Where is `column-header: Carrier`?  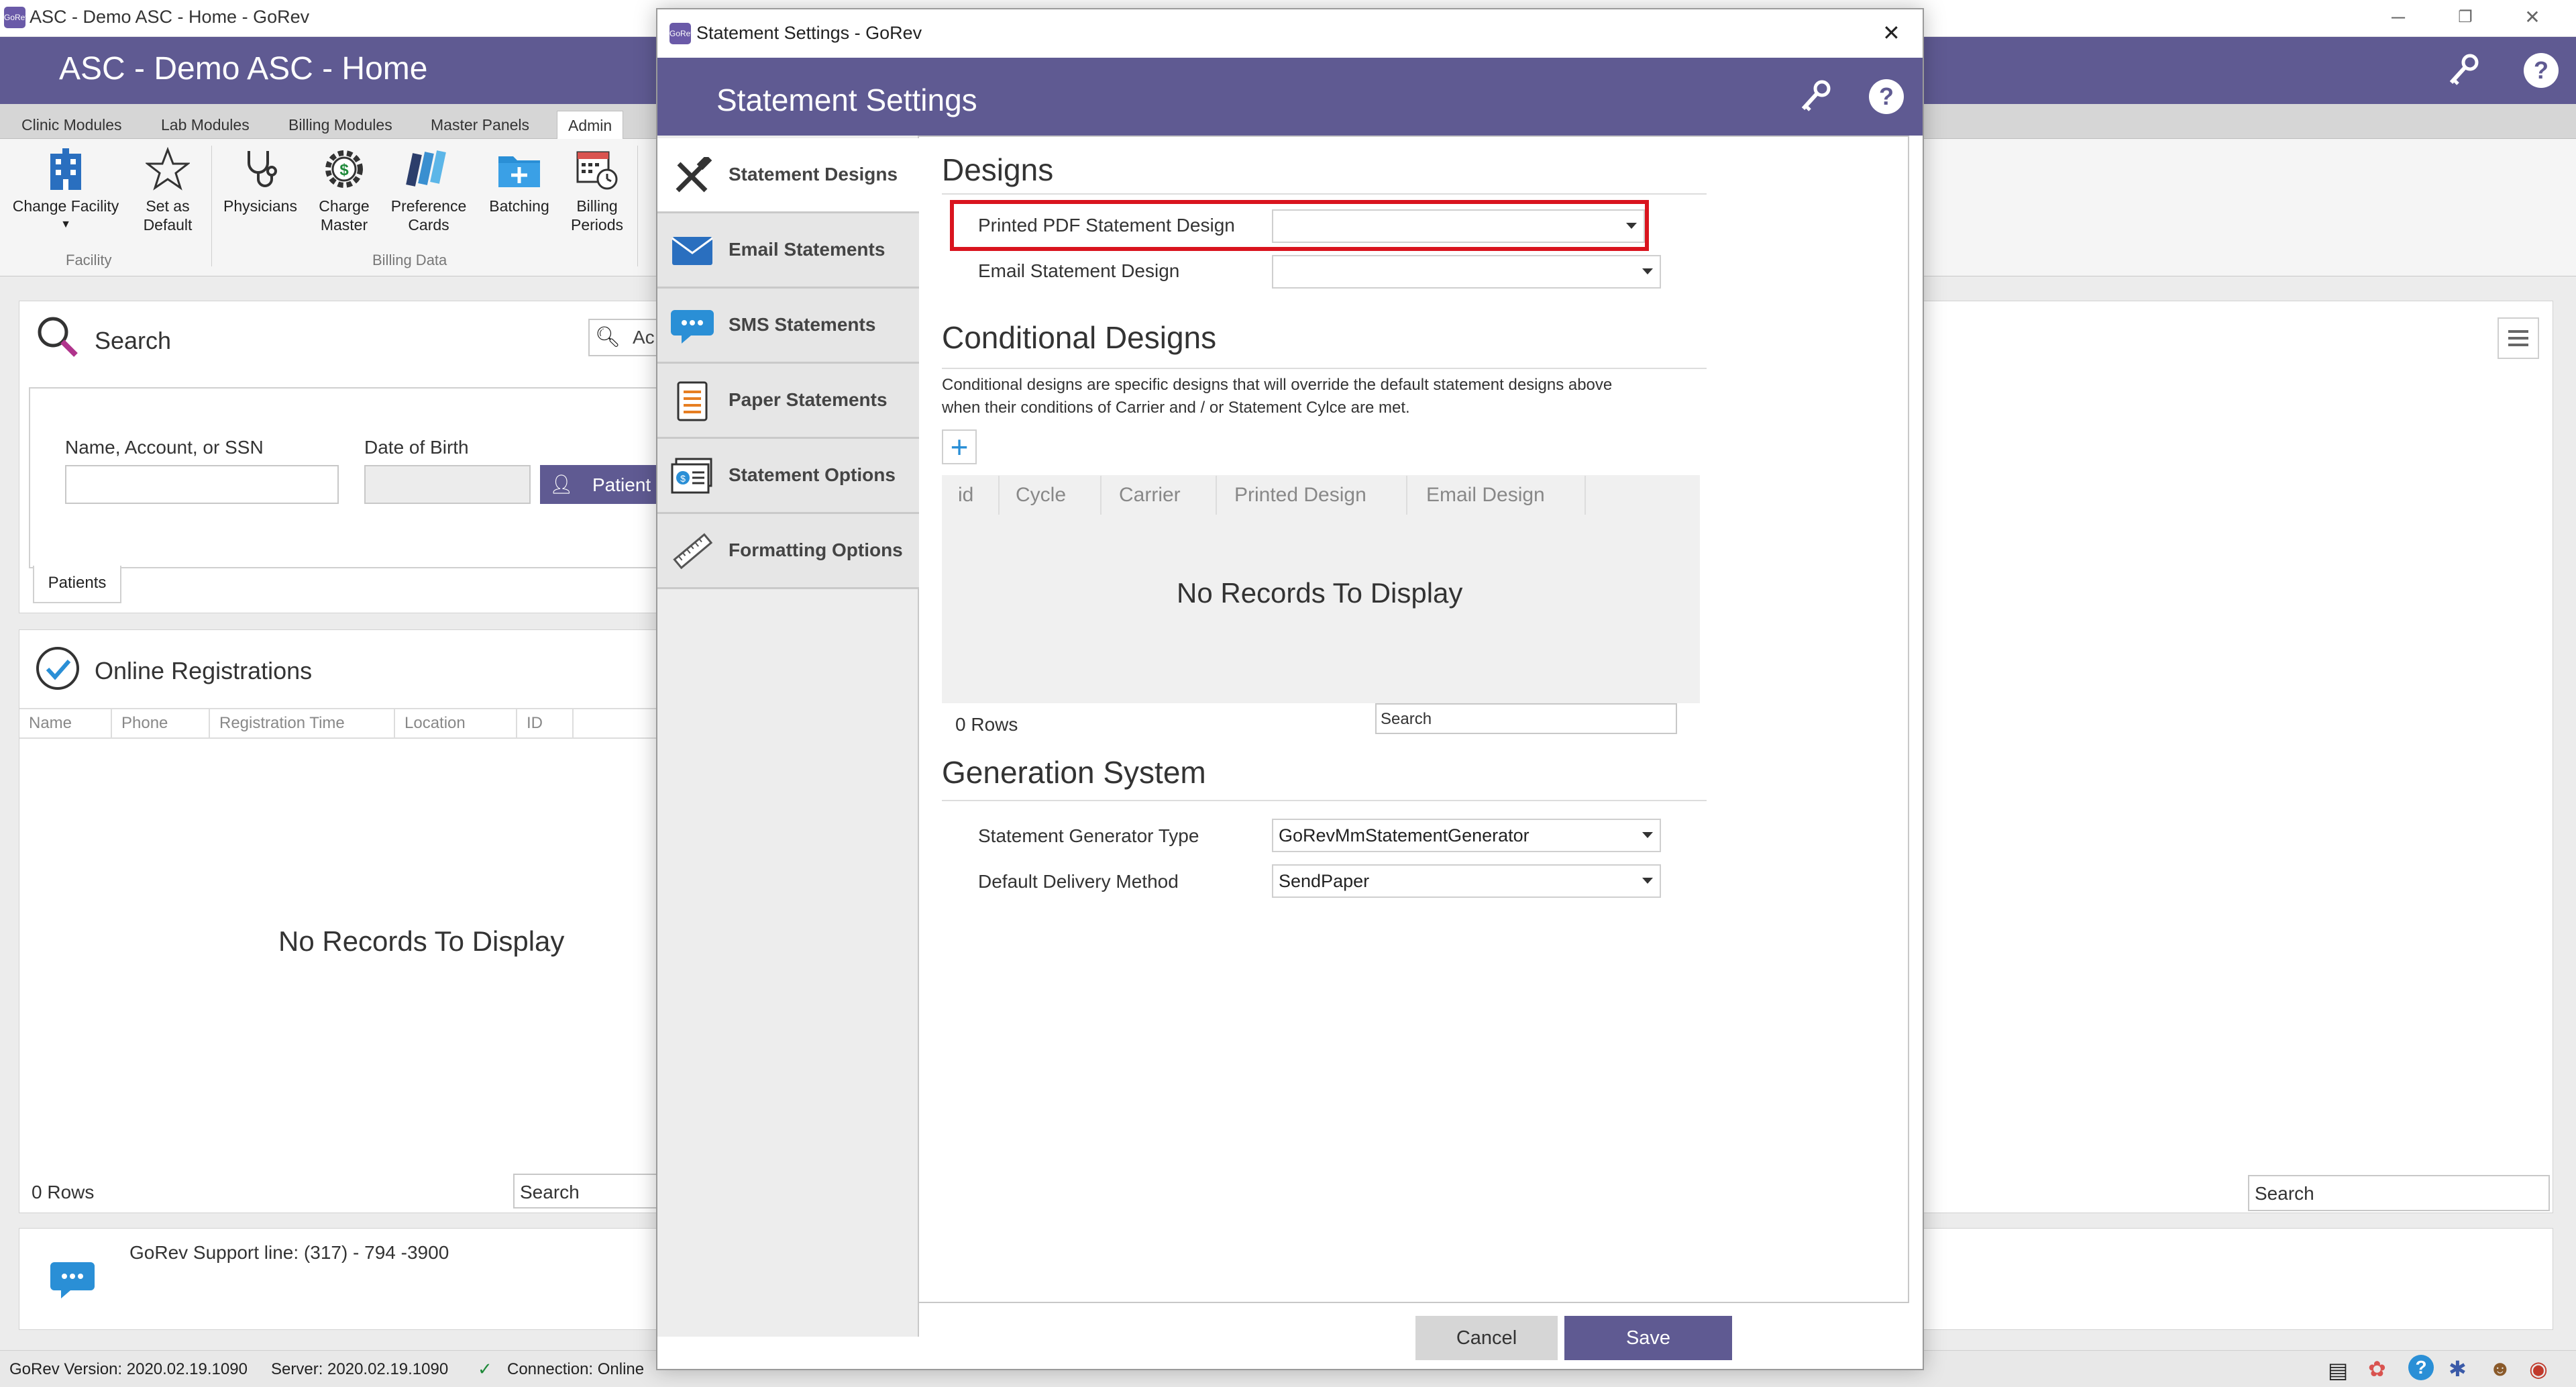
column-header: Carrier is located at coordinates (1159, 495).